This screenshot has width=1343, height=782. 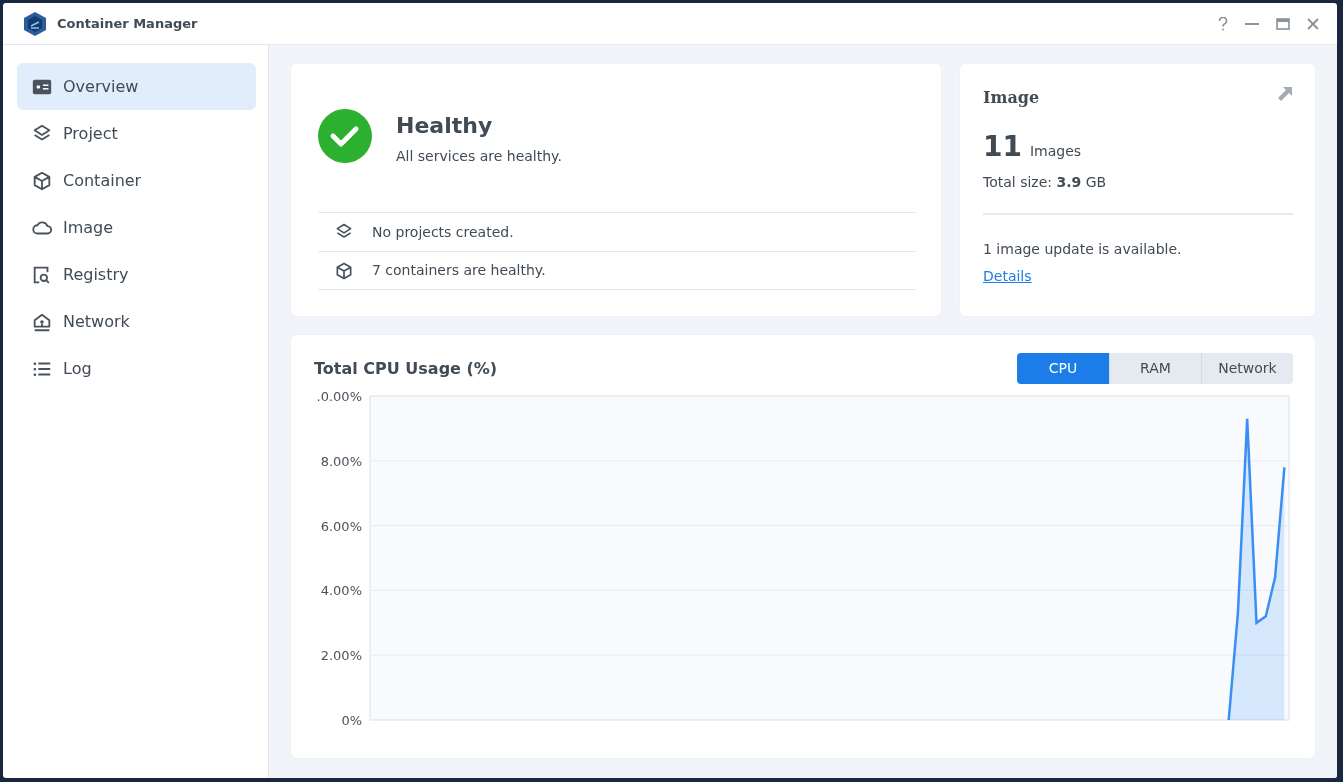 I want to click on status-message: All services are healthy., so click(x=479, y=156).